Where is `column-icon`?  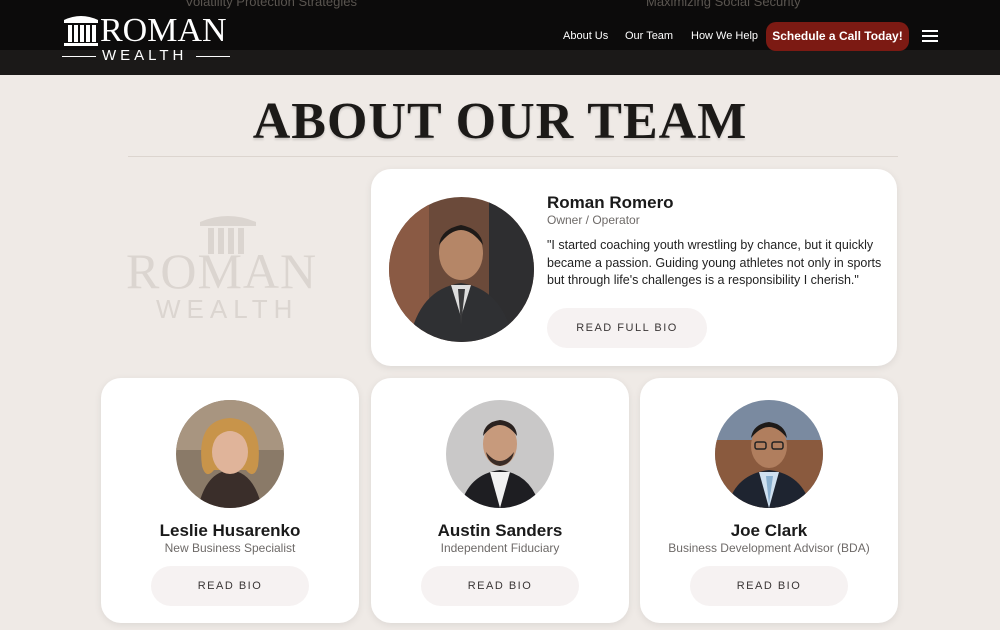
column-icon is located at coordinates (81, 31).